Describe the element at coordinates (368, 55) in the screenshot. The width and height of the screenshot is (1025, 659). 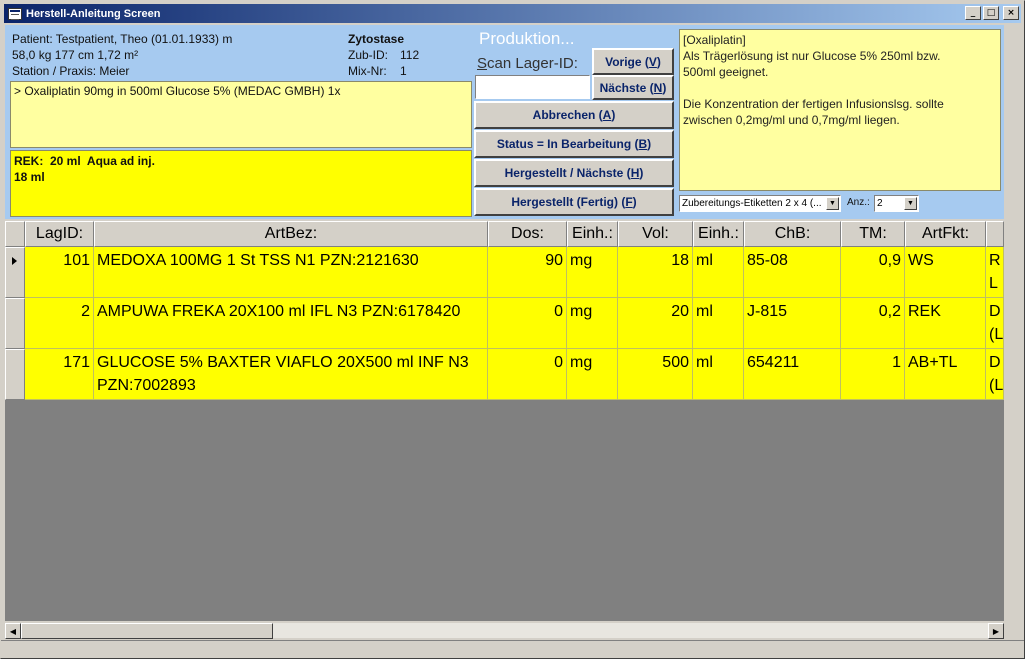
I see `zub-id-label: Zub-ID:` at that location.